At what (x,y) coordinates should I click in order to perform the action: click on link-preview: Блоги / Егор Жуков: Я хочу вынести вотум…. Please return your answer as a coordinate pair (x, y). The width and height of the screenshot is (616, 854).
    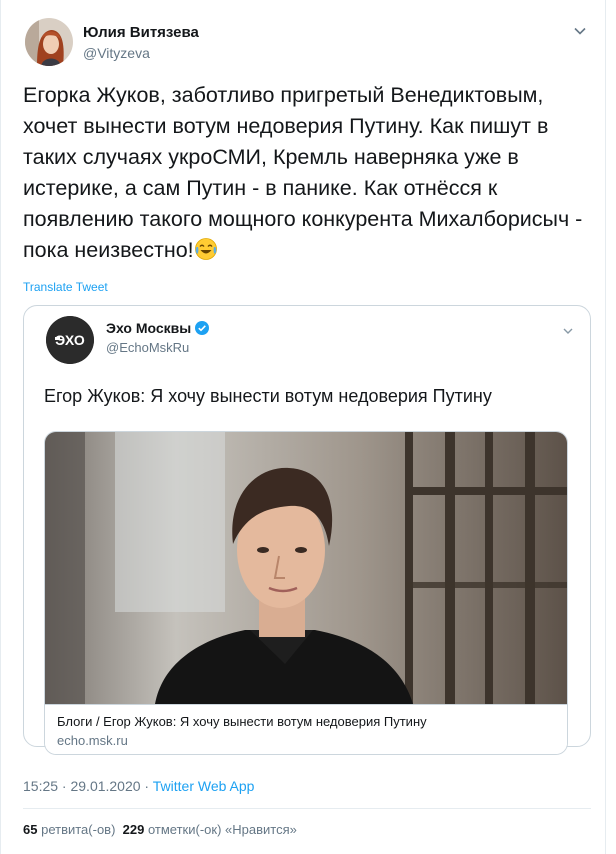
    Looking at the image, I should click on (306, 729).